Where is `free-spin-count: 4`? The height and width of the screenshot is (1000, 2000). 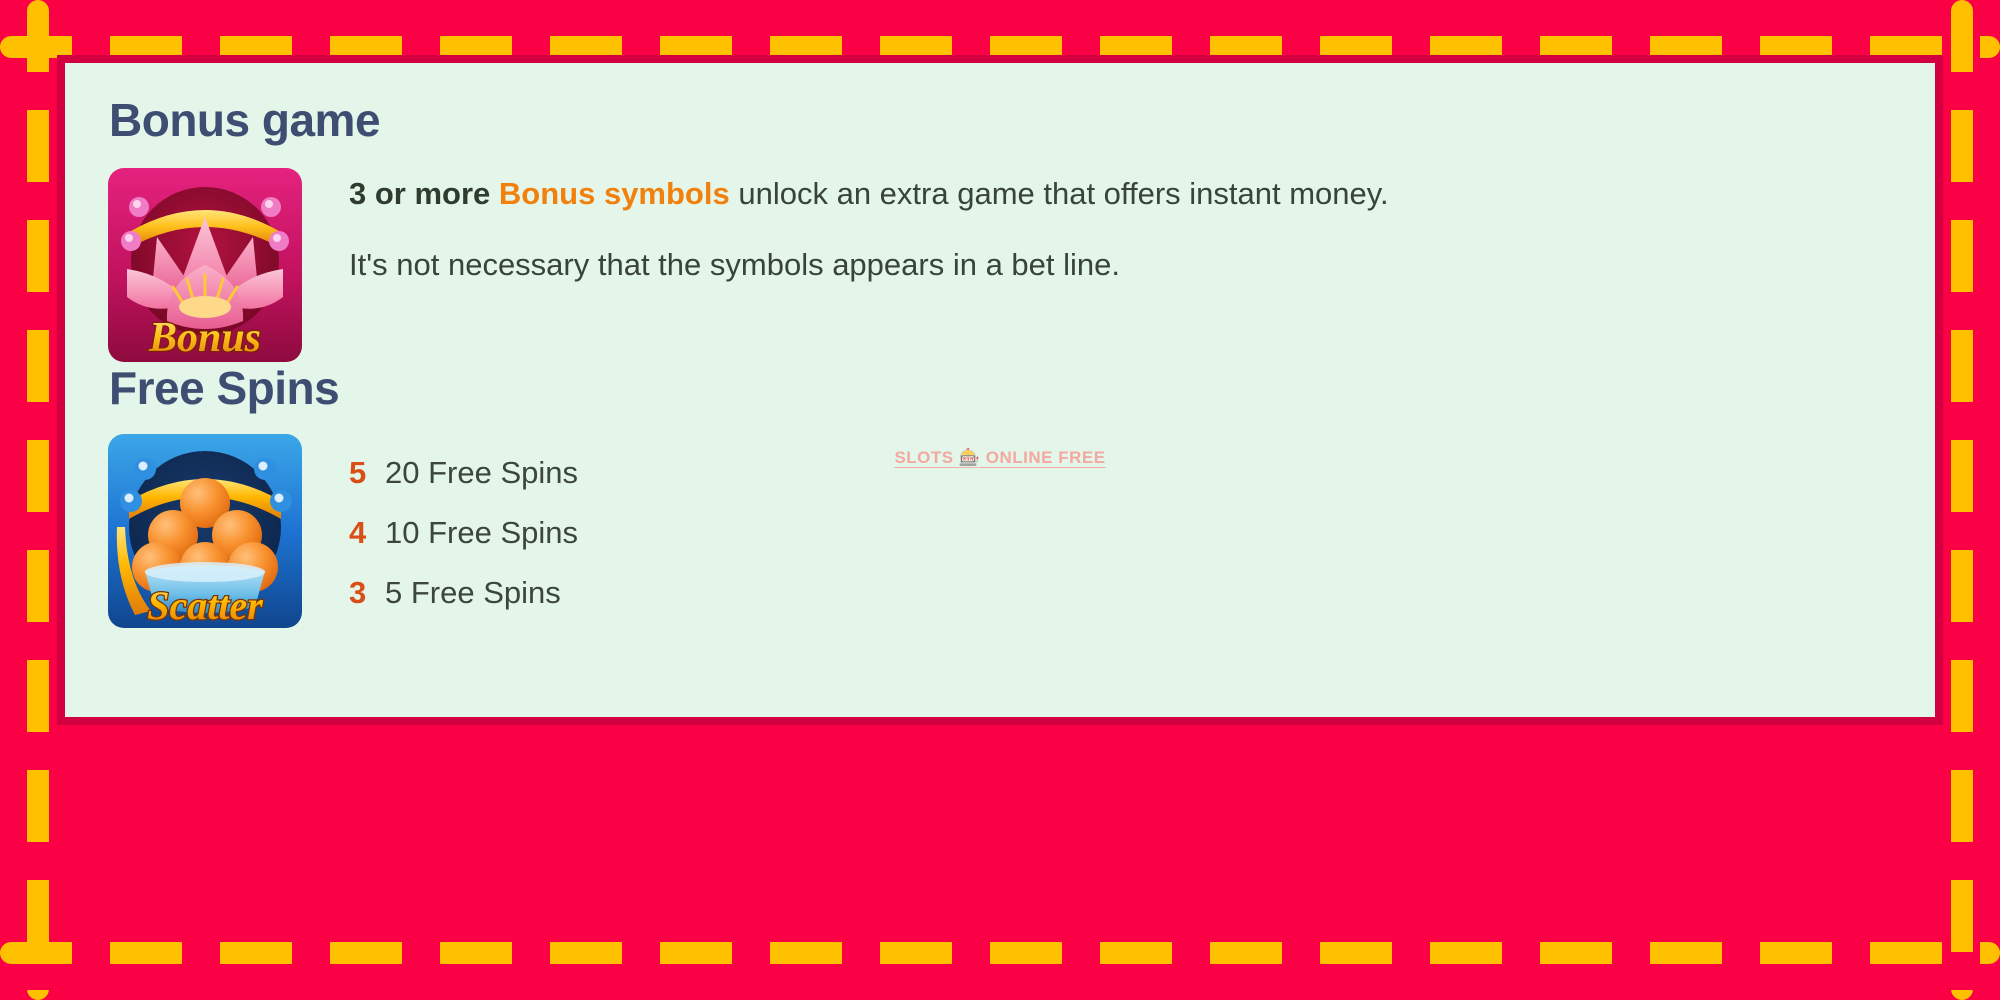 free-spin-count: 4 is located at coordinates (358, 532).